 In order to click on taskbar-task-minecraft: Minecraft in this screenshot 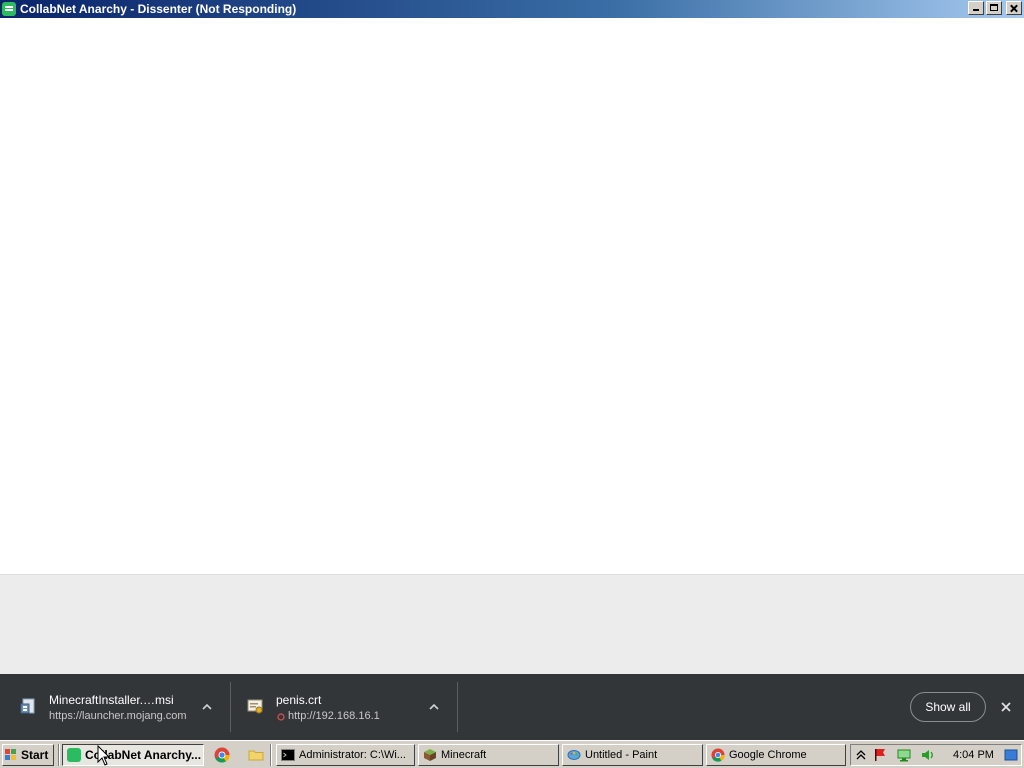, I will do `click(488, 755)`.